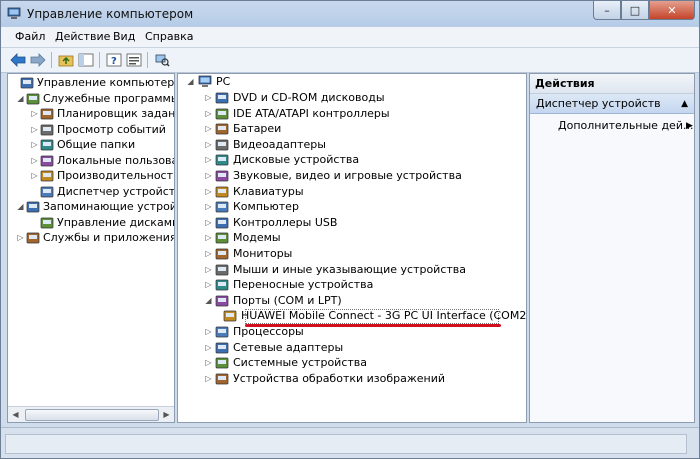 Image resolution: width=700 pixels, height=459 pixels. I want to click on help-button: ?, so click(114, 59).